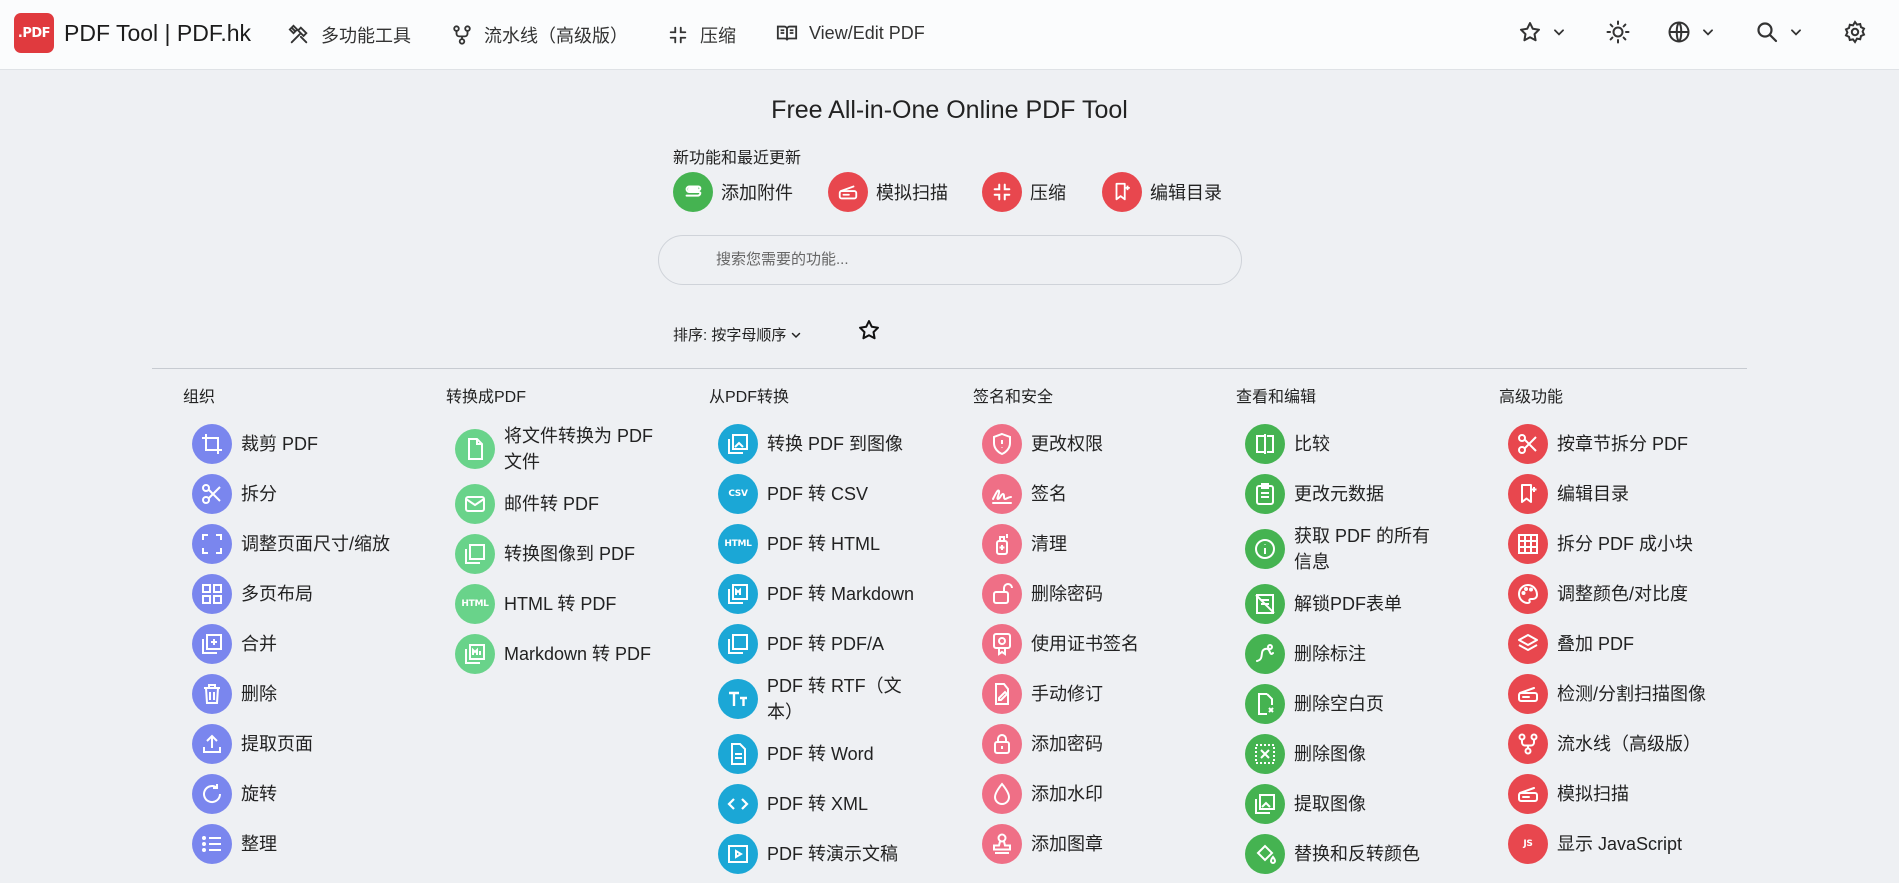  I want to click on favorites-filter-star-icon, so click(869, 330).